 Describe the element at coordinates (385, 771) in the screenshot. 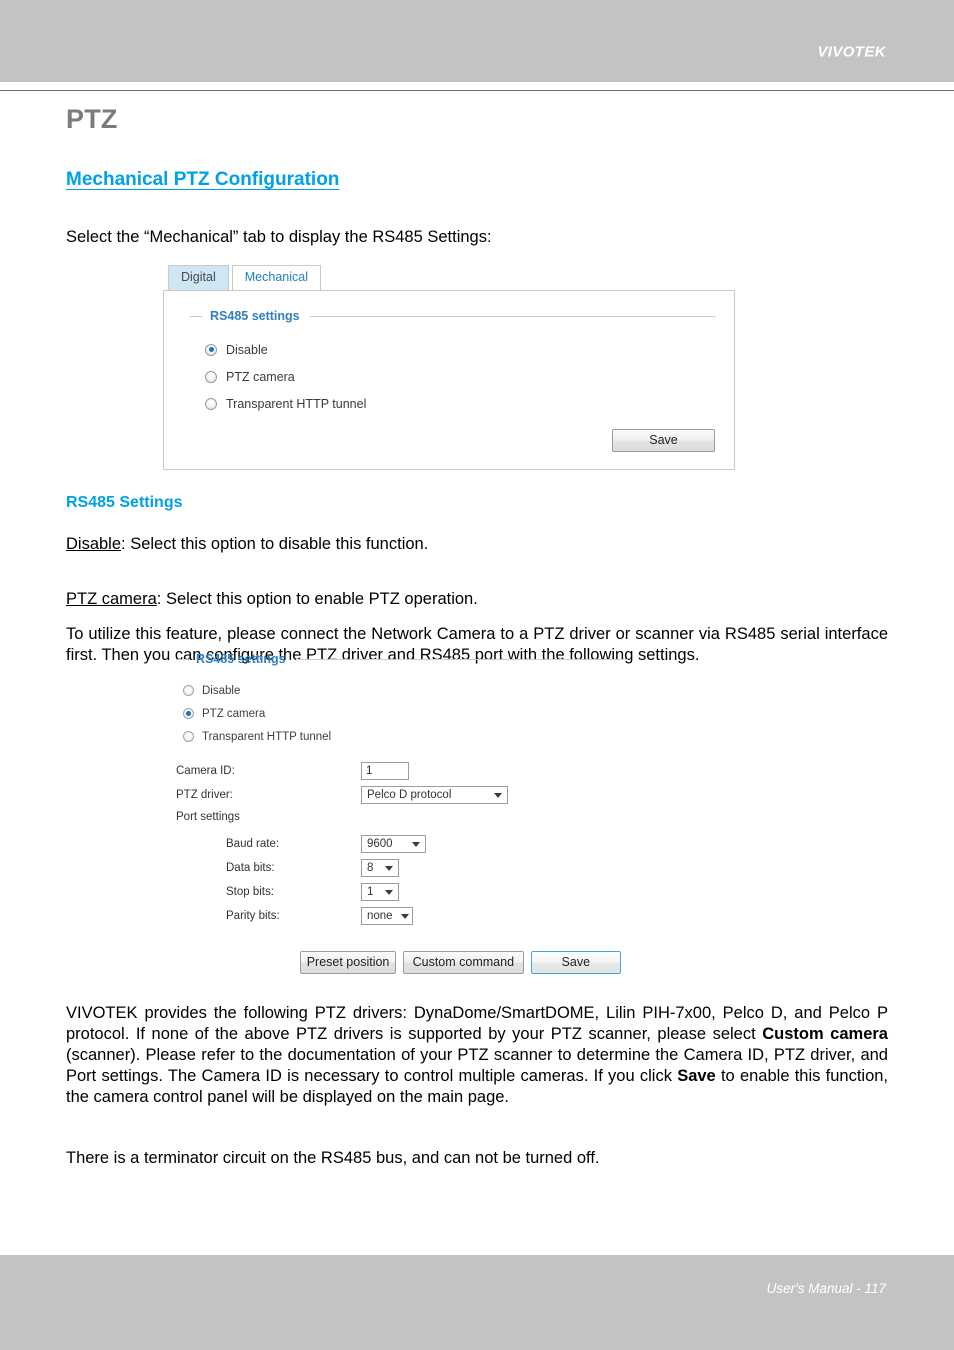

I see `camera-id-input: 1` at that location.